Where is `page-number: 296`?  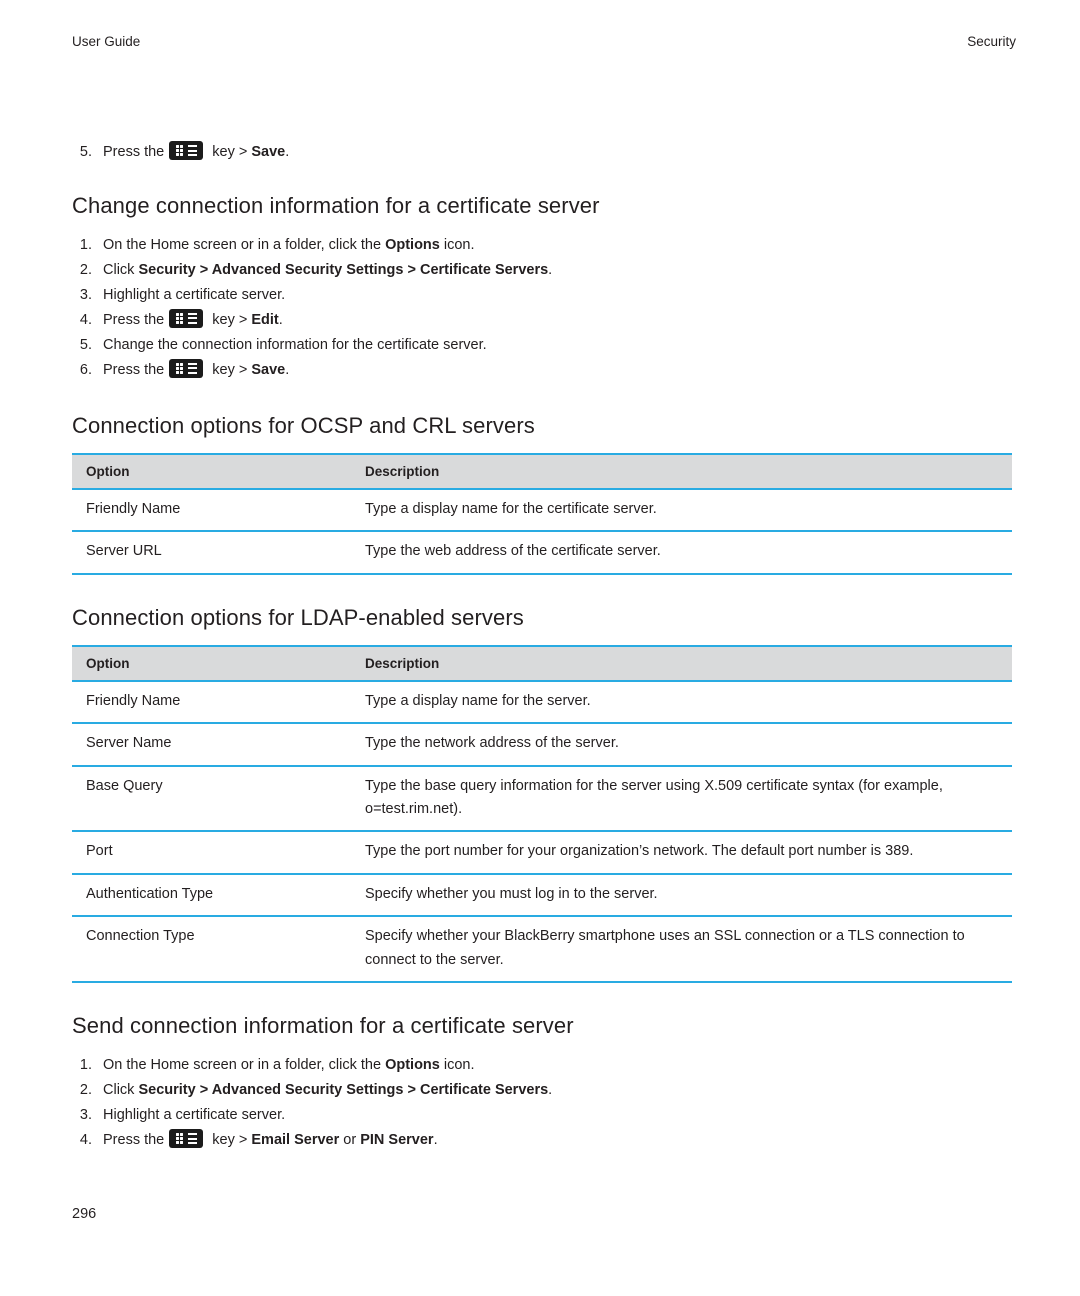
page-number: 296 is located at coordinates (84, 1214).